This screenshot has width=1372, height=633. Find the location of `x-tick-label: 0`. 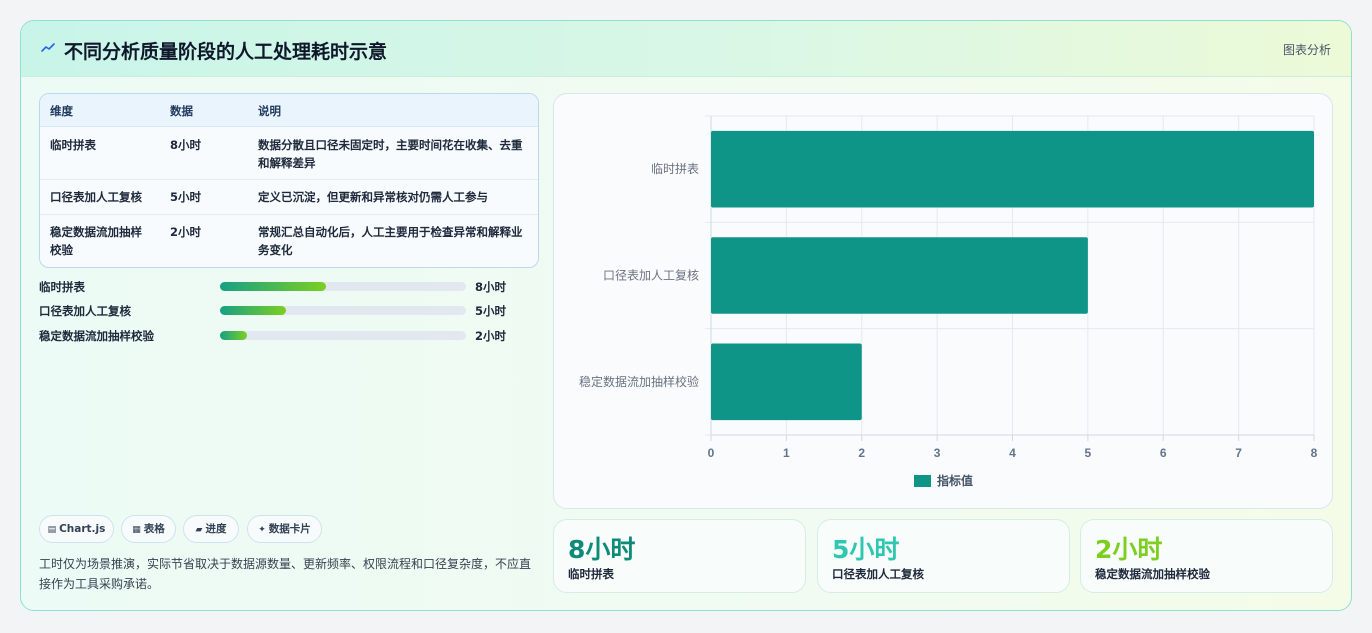

x-tick-label: 0 is located at coordinates (711, 453).